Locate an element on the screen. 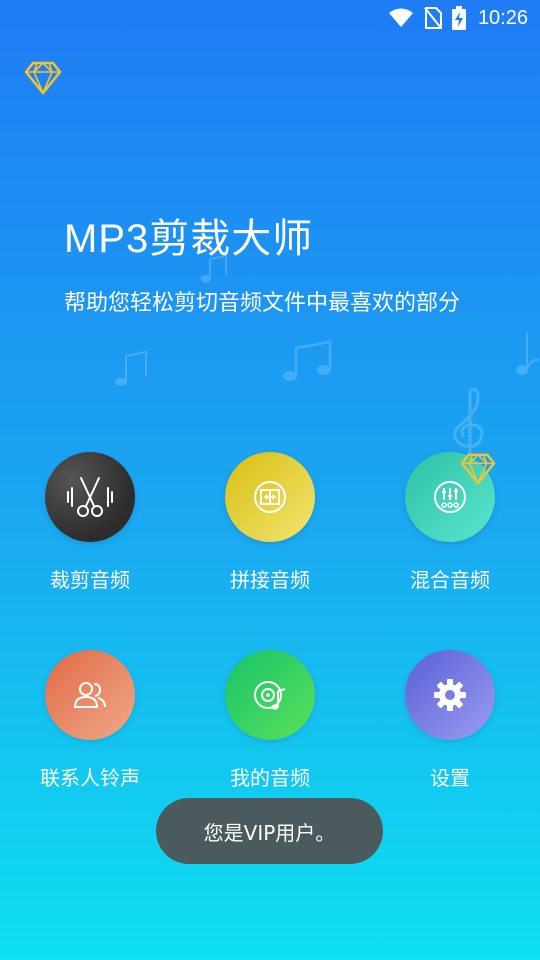  status-bar: 10:26 is located at coordinates (270, 18).